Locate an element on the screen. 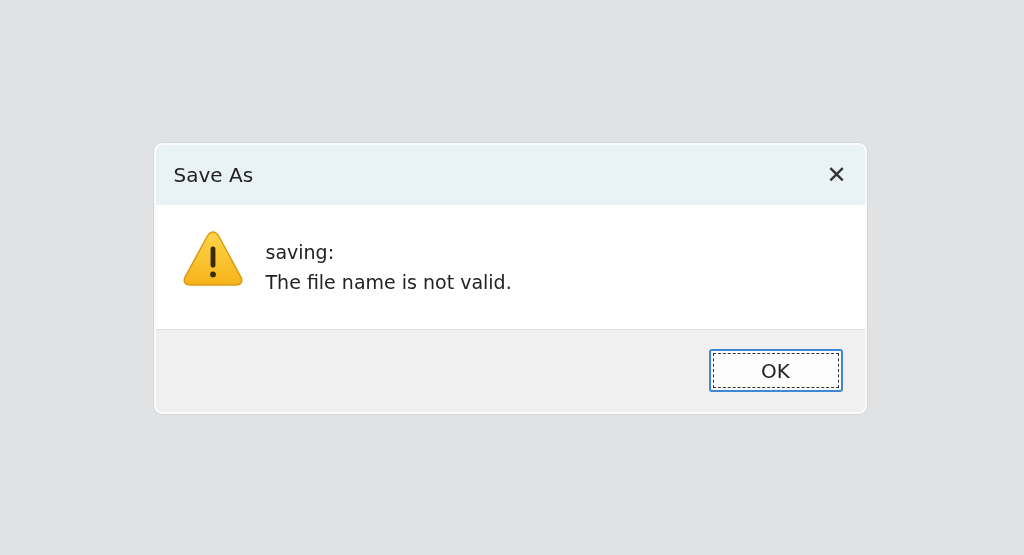 The height and width of the screenshot is (555, 1024). message-text: The file name is not valid. is located at coordinates (388, 282).